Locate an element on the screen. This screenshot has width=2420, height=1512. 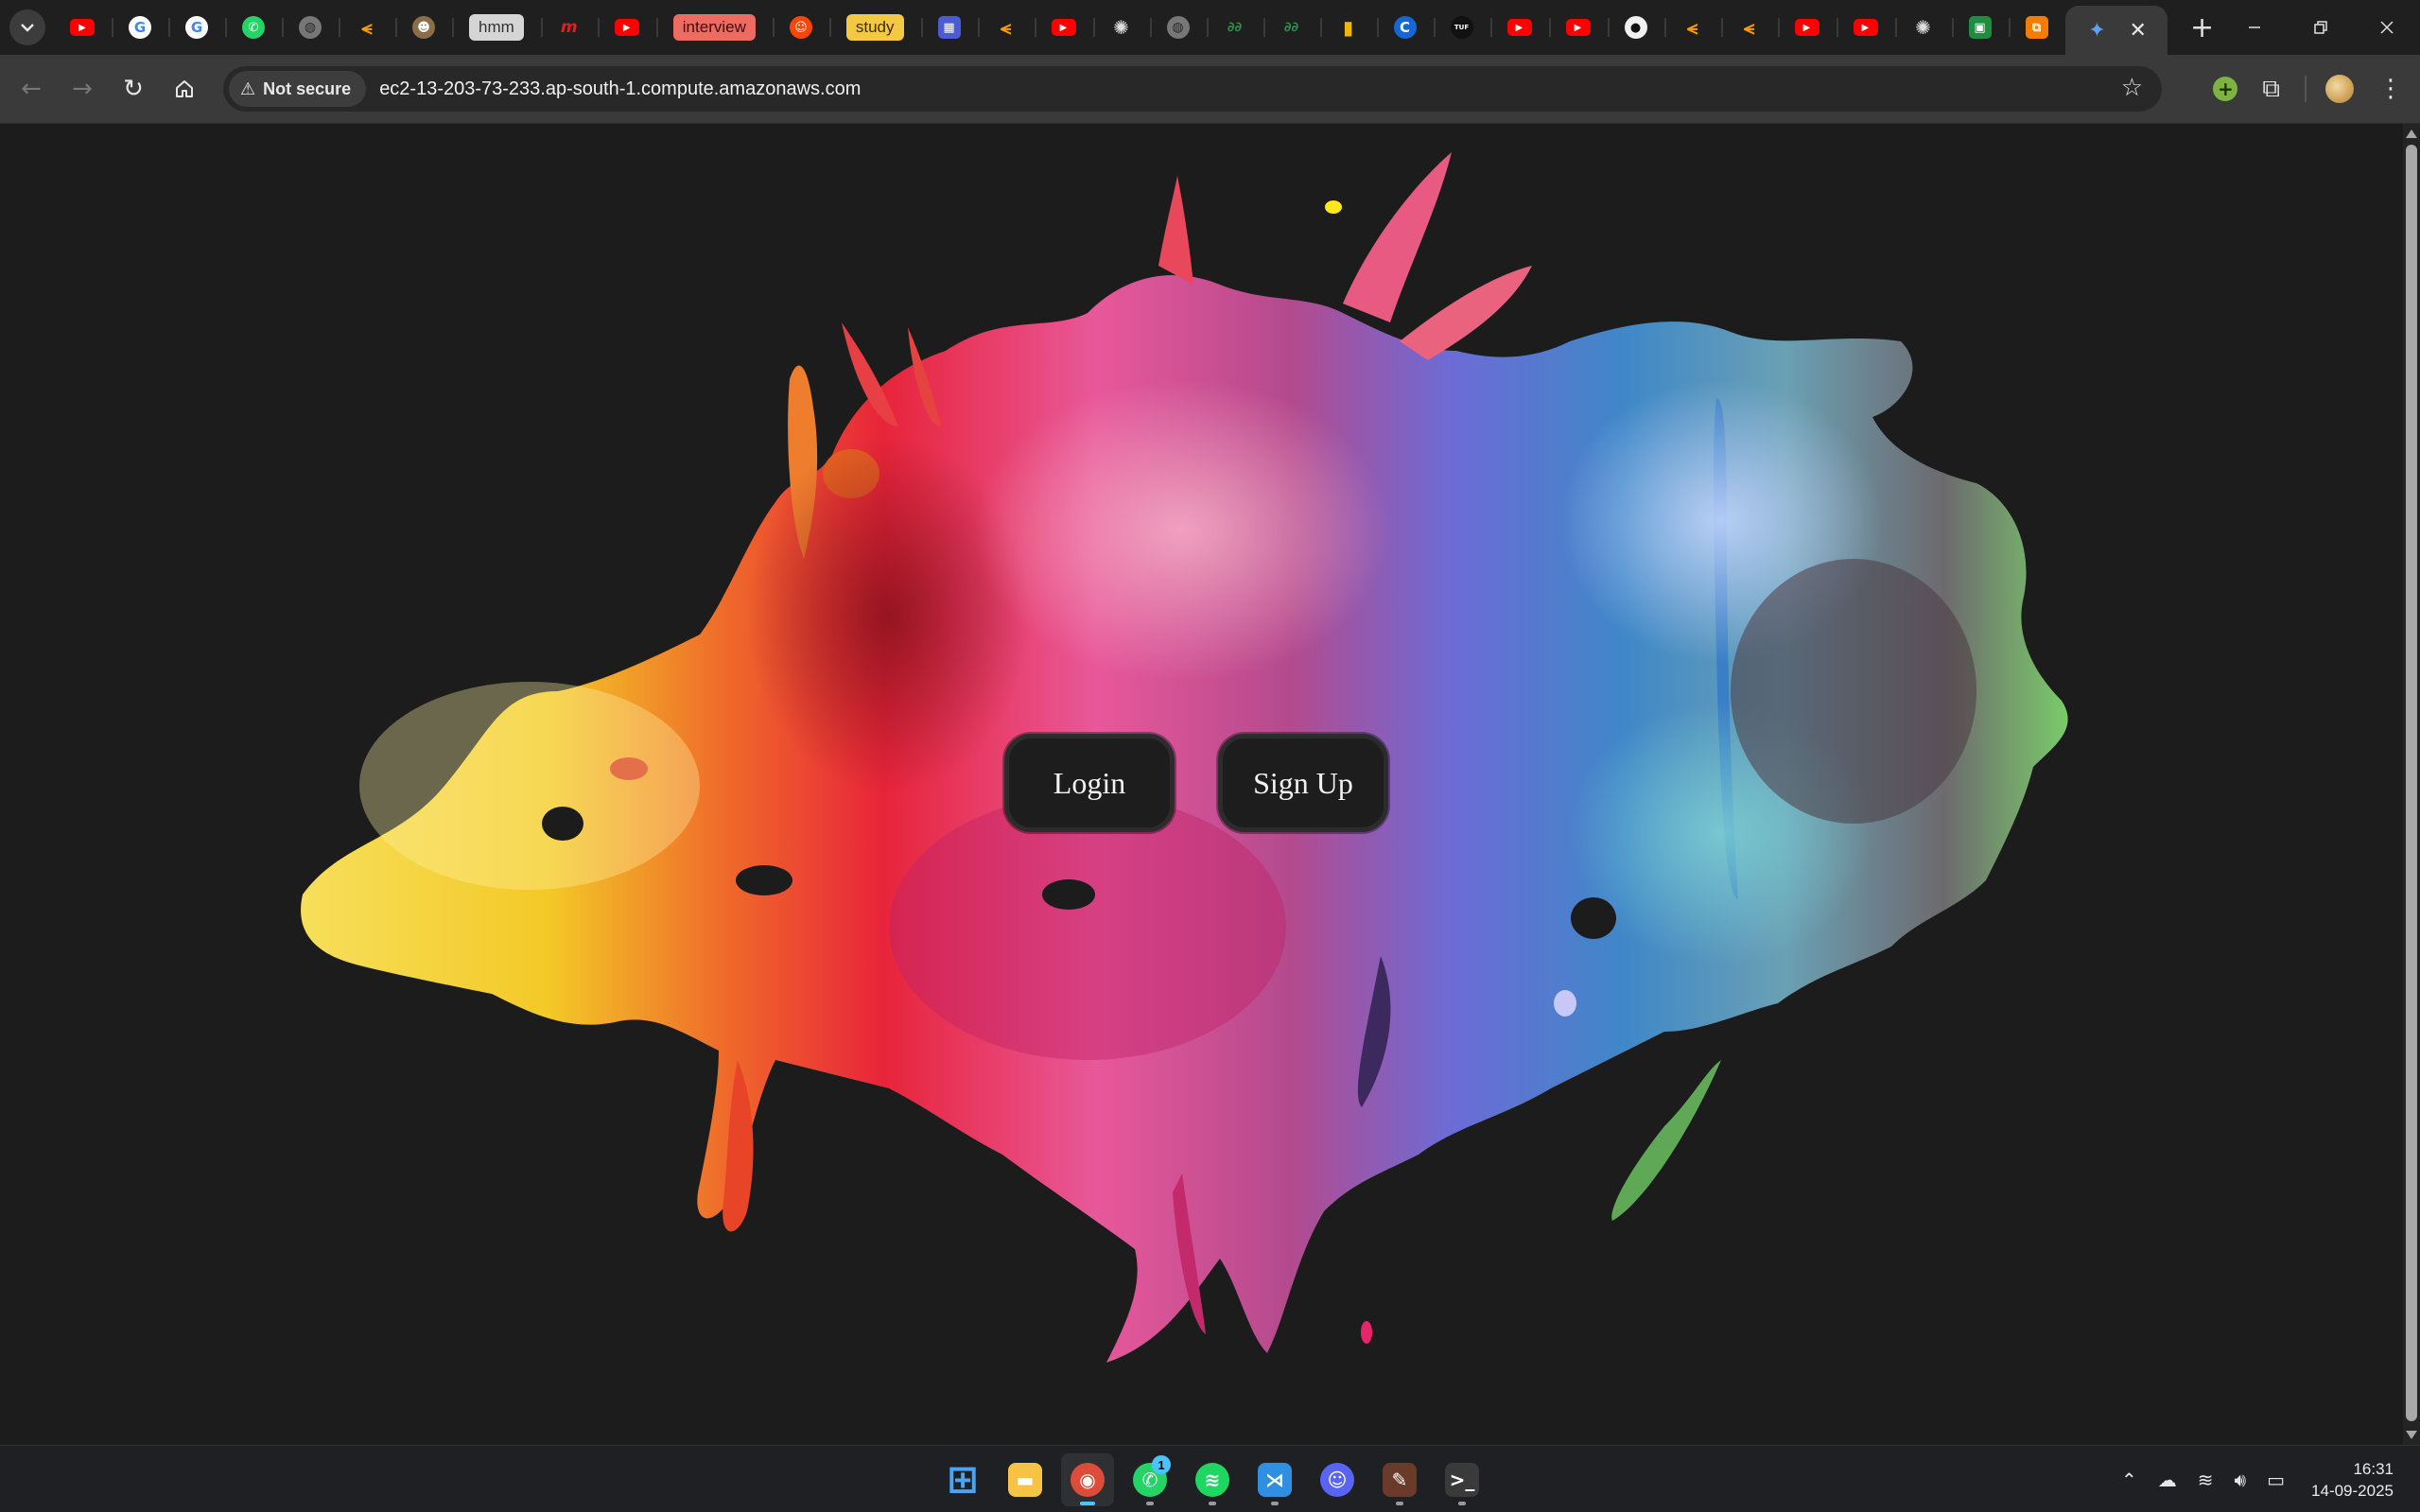
browser-tab: ✆ is located at coordinates (253, 27).